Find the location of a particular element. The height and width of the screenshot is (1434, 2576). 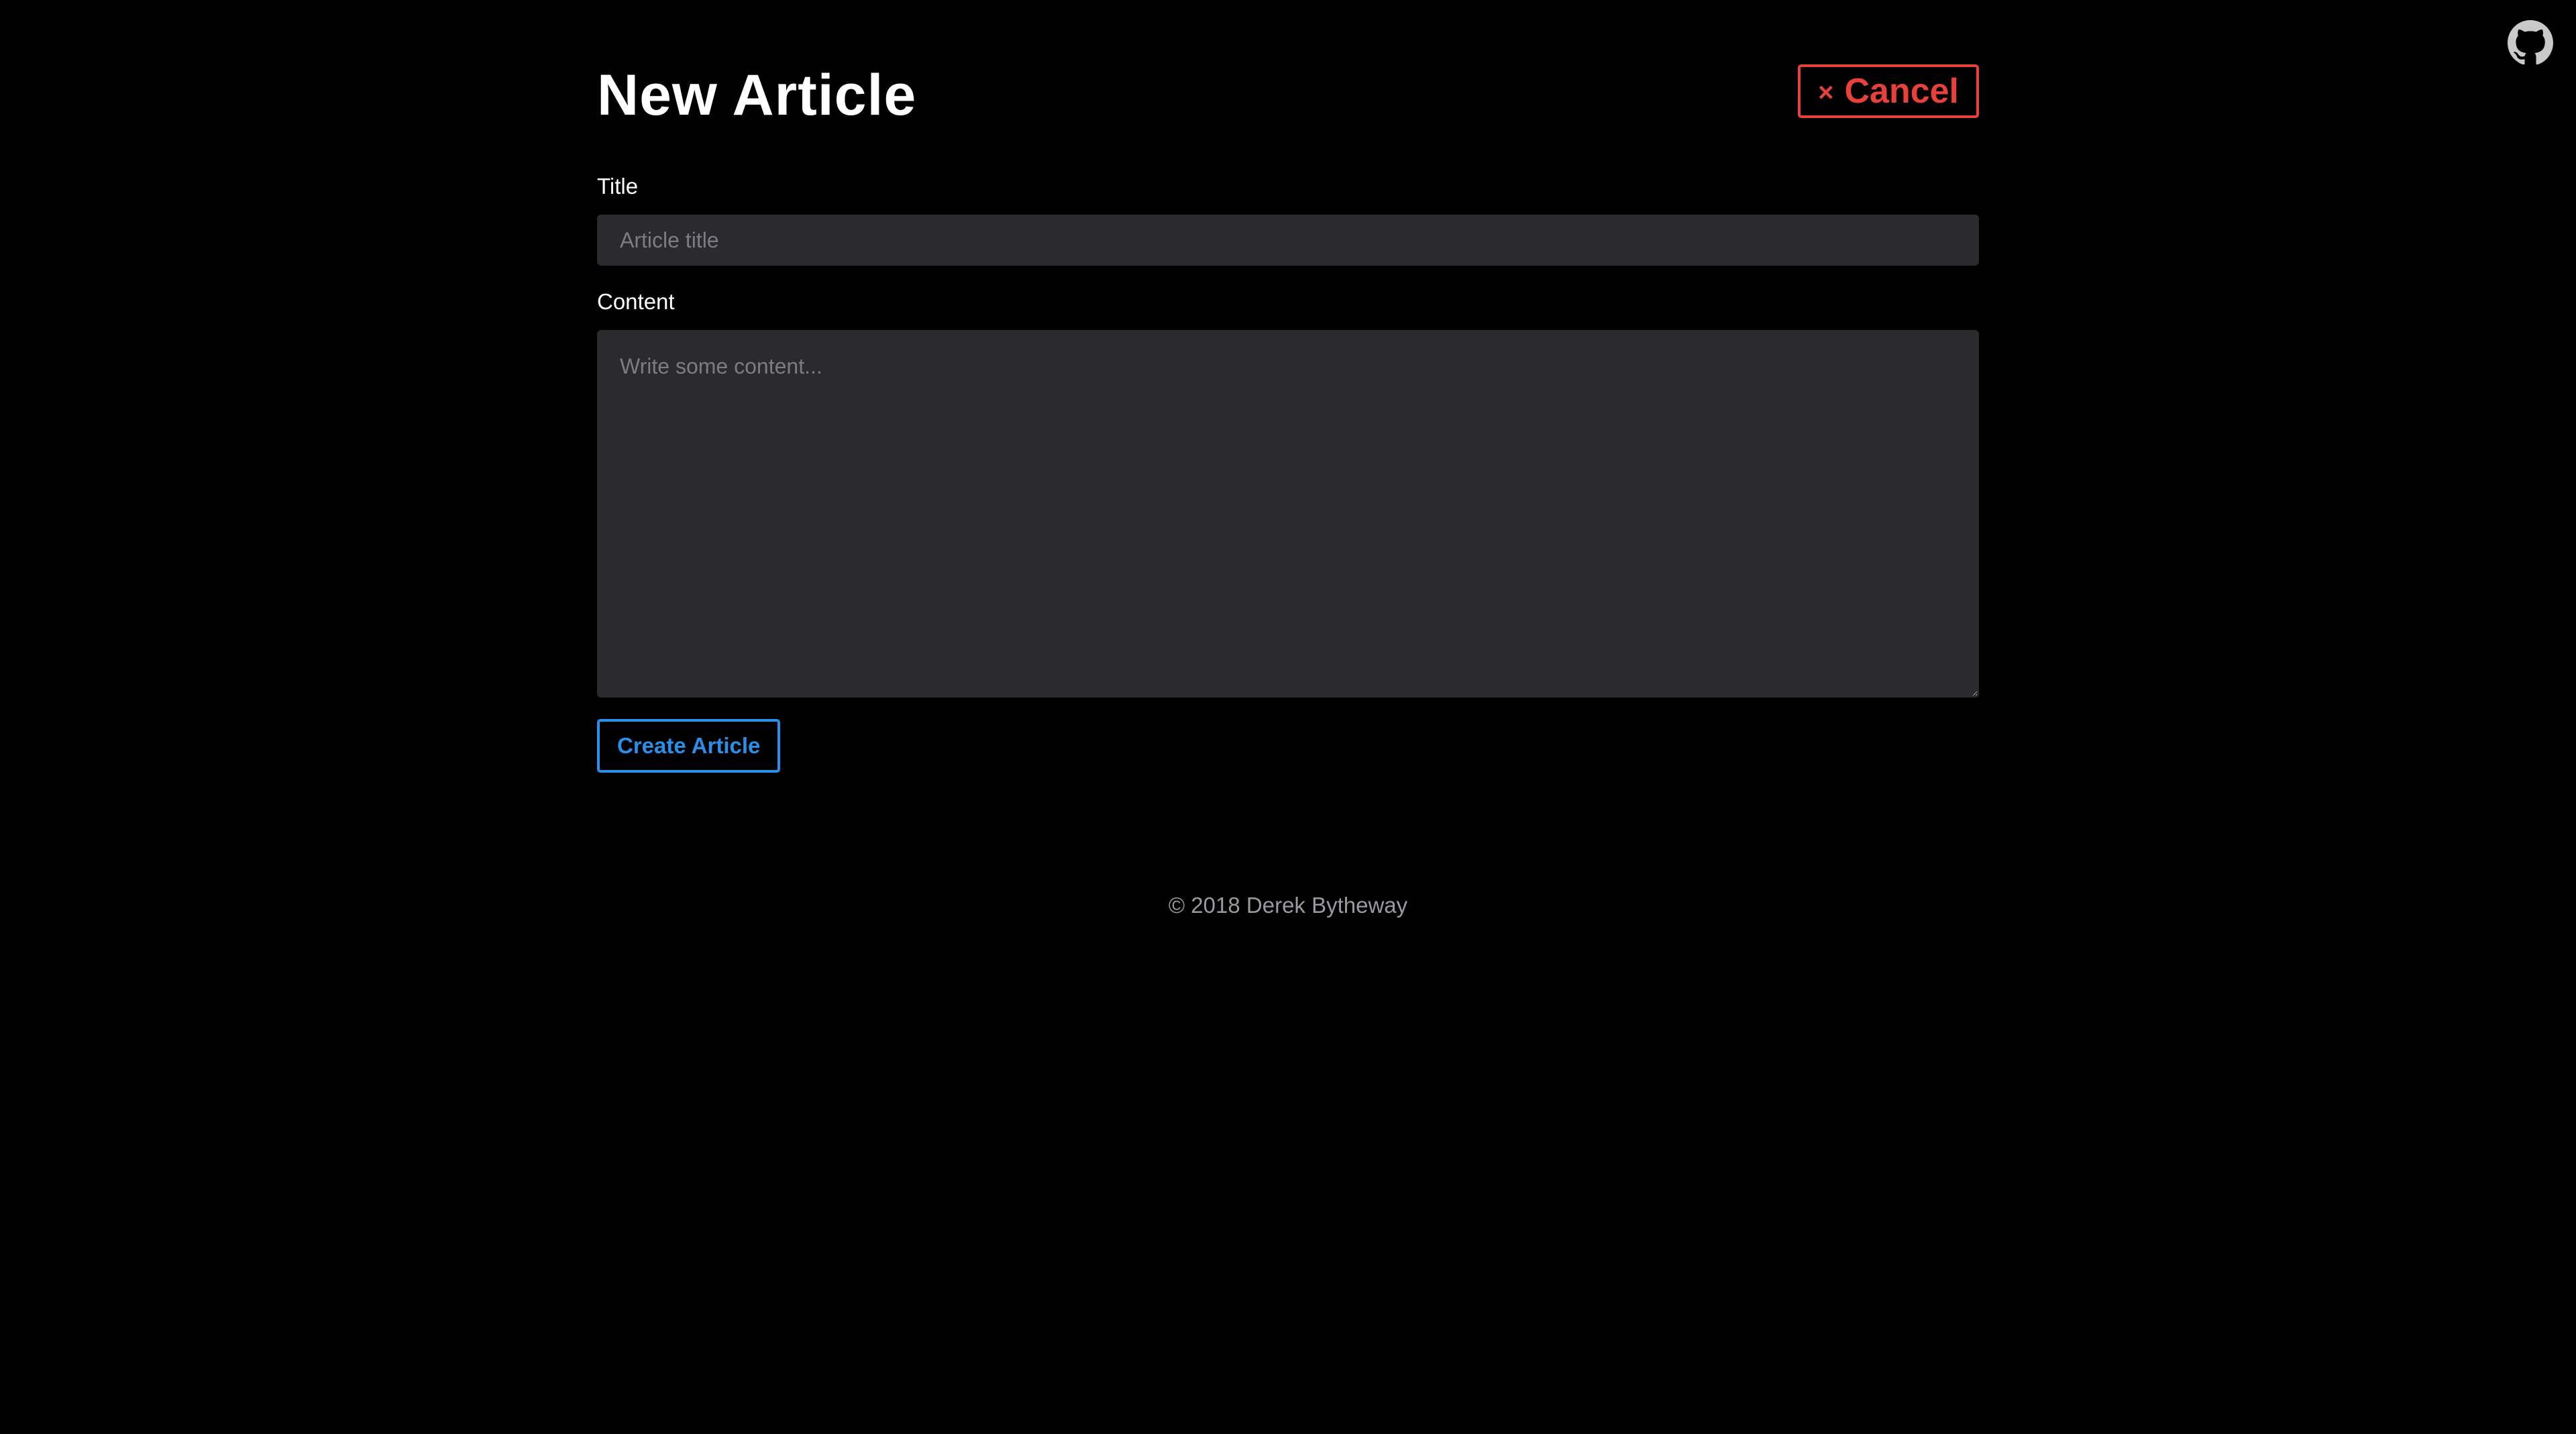

cancel-button-label: Cancel is located at coordinates (1901, 91).